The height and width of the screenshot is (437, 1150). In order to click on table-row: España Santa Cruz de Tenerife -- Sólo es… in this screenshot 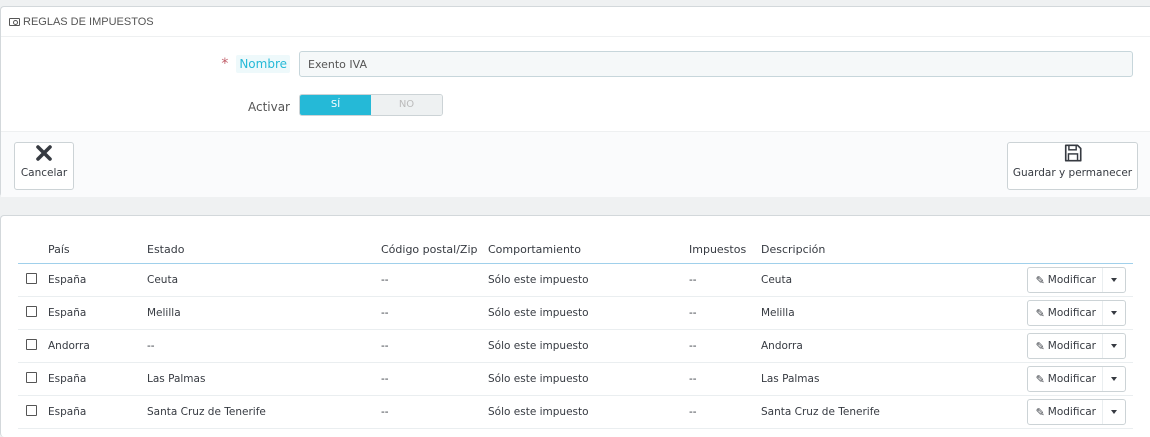, I will do `click(575, 412)`.